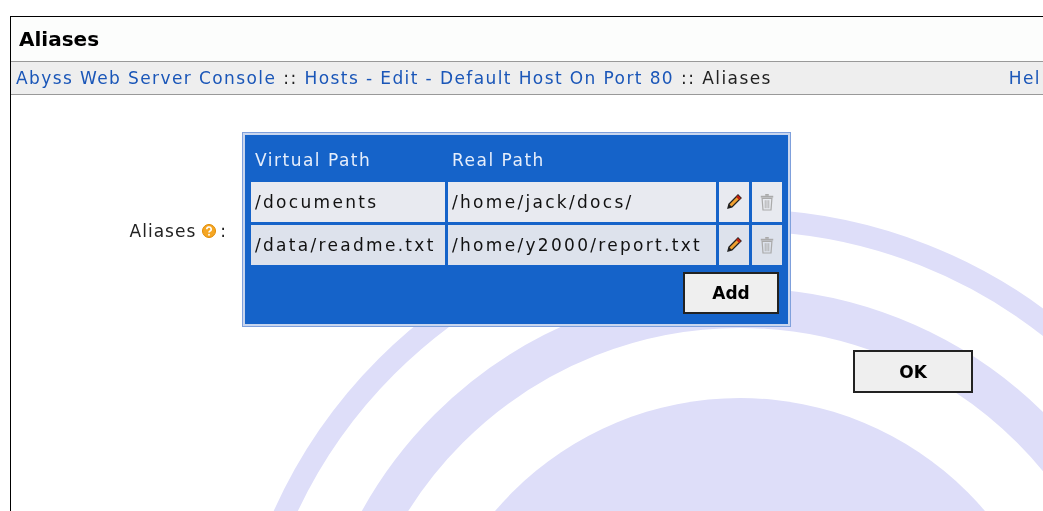  I want to click on breadcrumb-link: Abyss Web Server Console, so click(146, 78).